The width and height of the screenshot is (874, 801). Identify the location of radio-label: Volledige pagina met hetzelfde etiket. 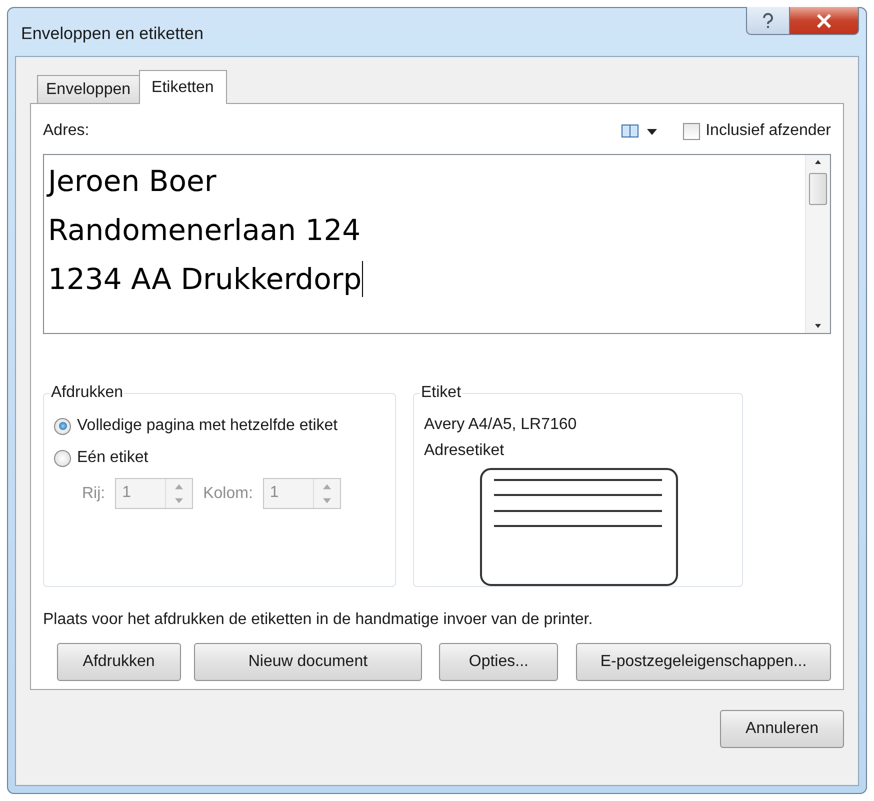
(207, 426).